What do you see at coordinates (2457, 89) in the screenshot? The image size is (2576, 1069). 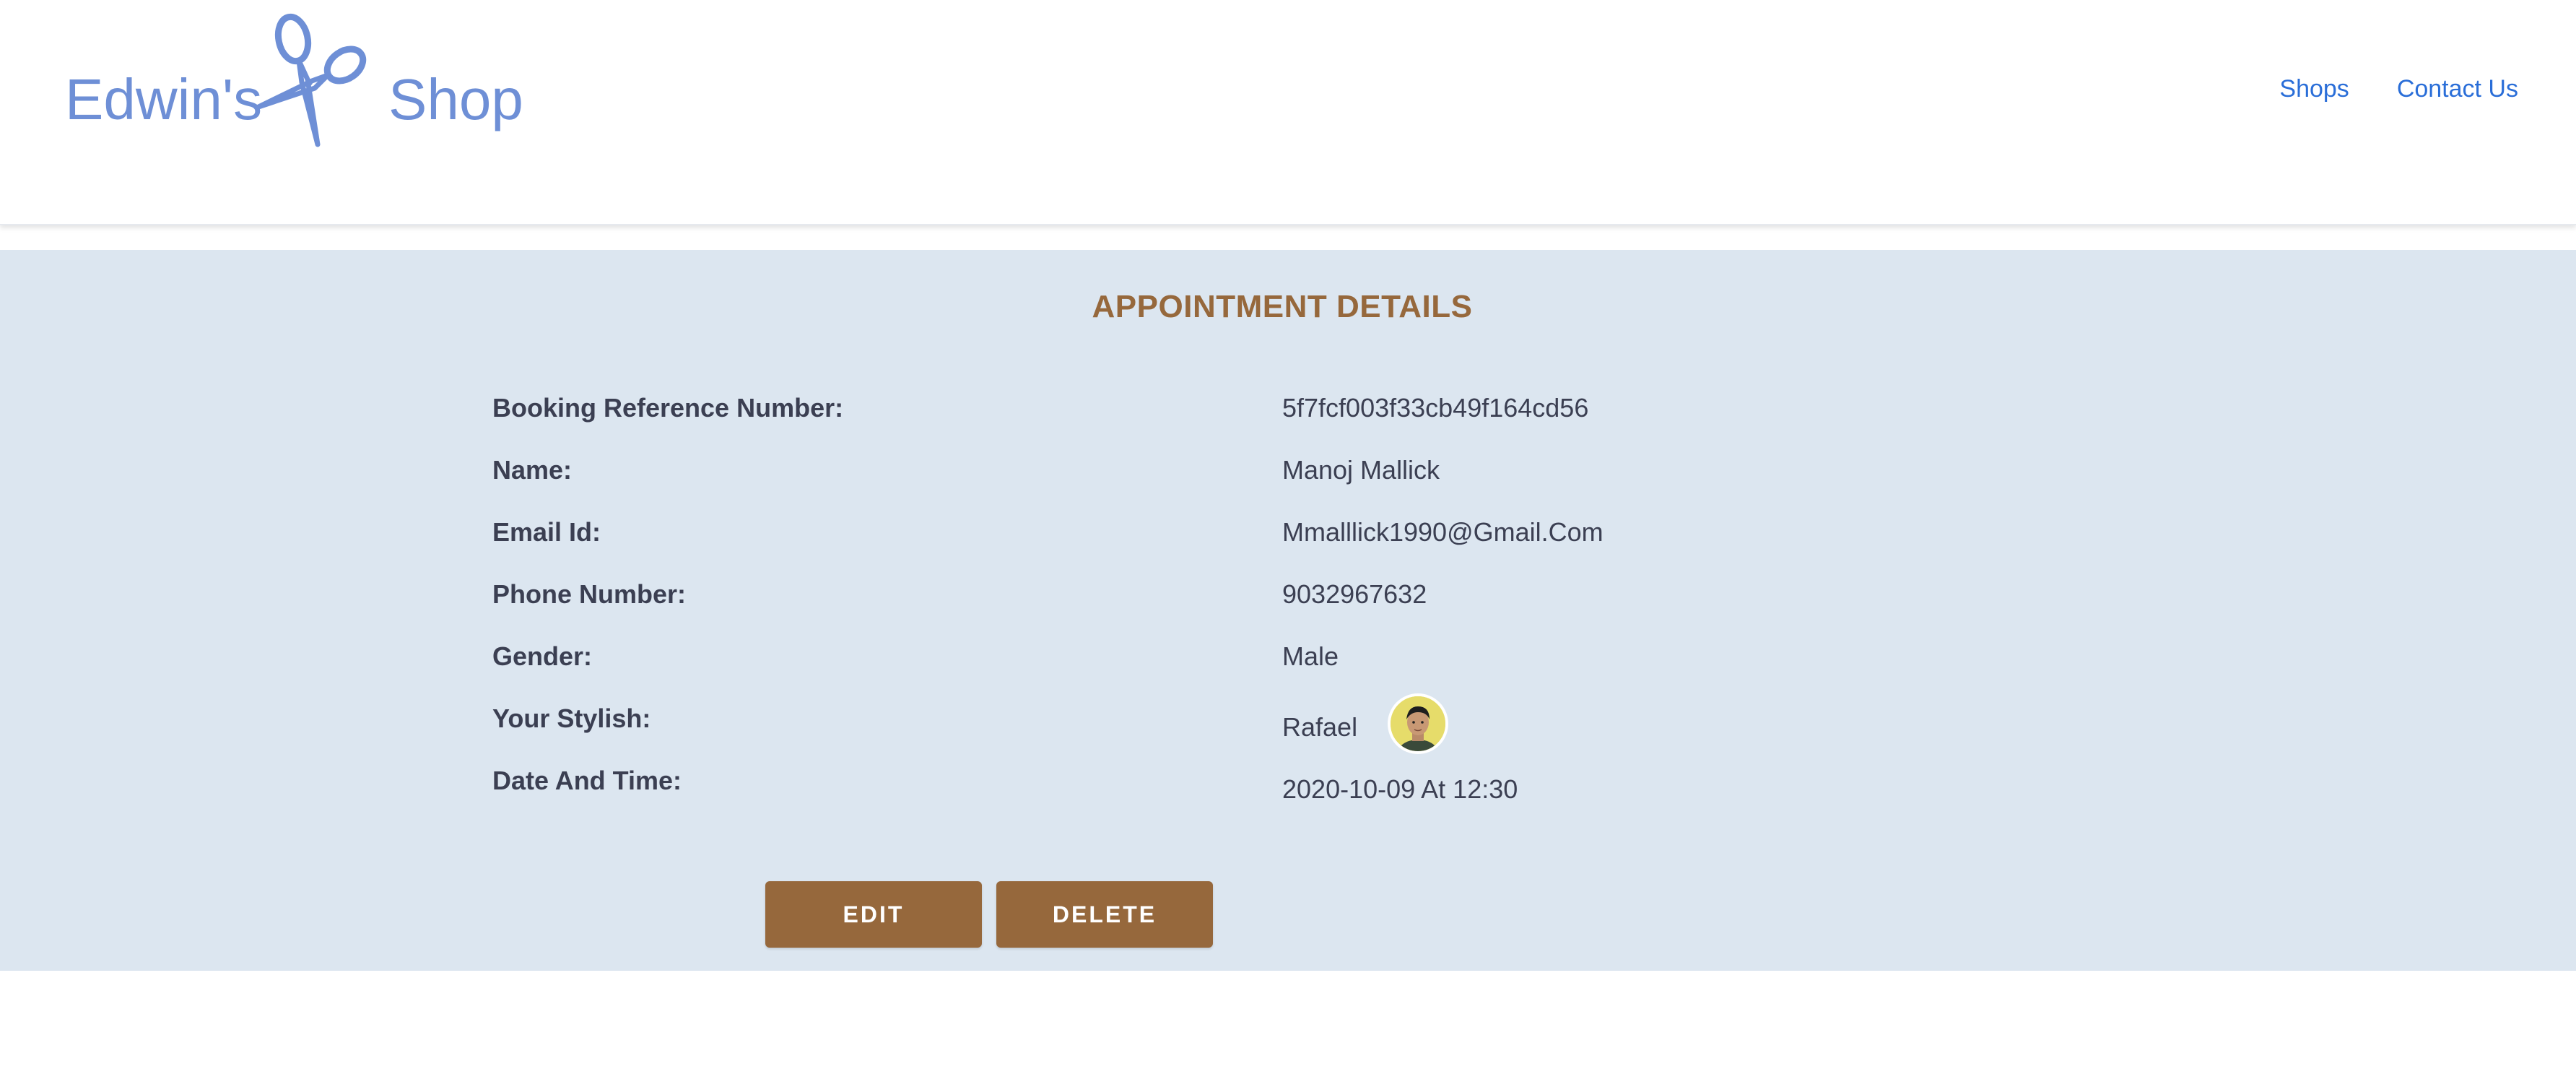 I see `nav-link-contact-us: Contact Us` at bounding box center [2457, 89].